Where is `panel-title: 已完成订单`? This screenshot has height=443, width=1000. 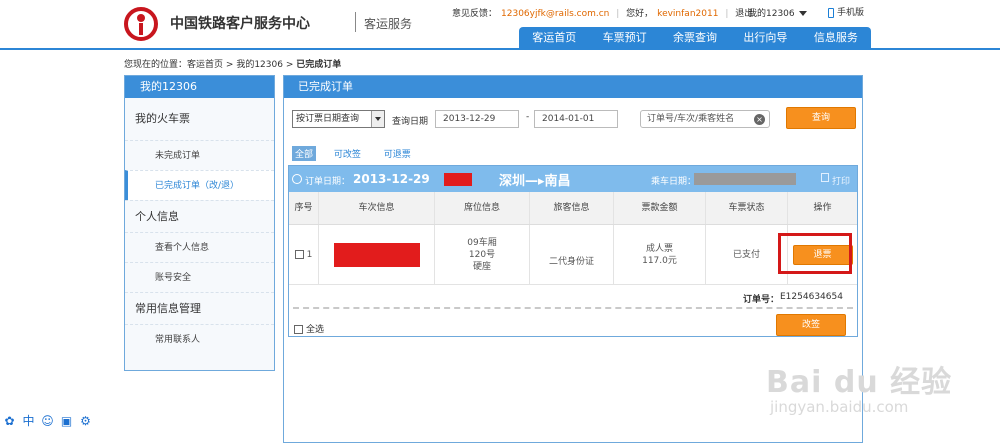
panel-title: 已完成订单 is located at coordinates (573, 87).